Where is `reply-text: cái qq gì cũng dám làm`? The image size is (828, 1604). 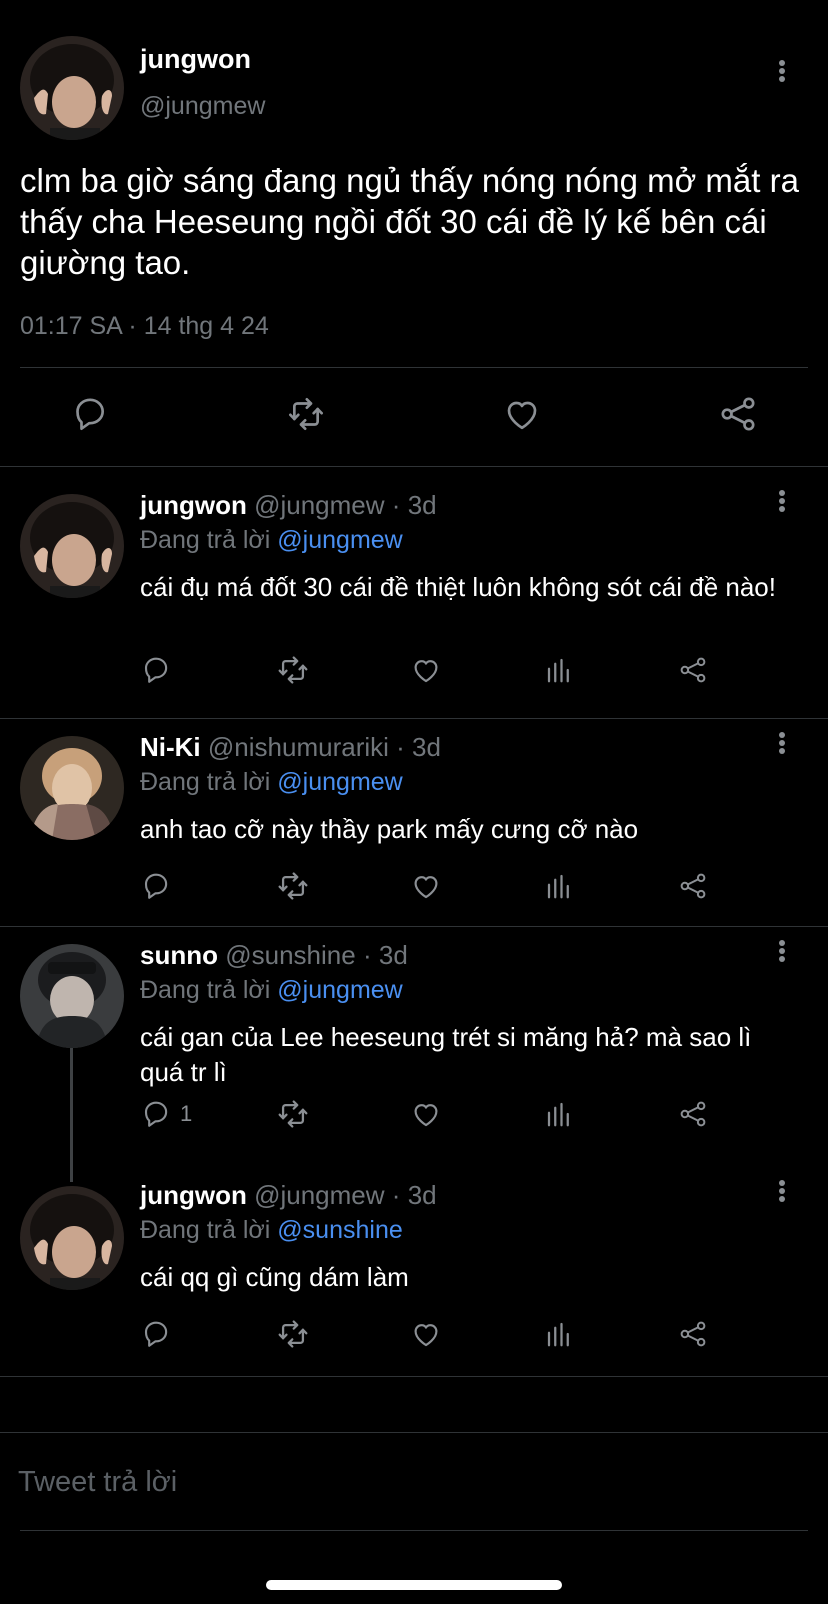 reply-text: cái qq gì cũng dám làm is located at coordinates (274, 1277).